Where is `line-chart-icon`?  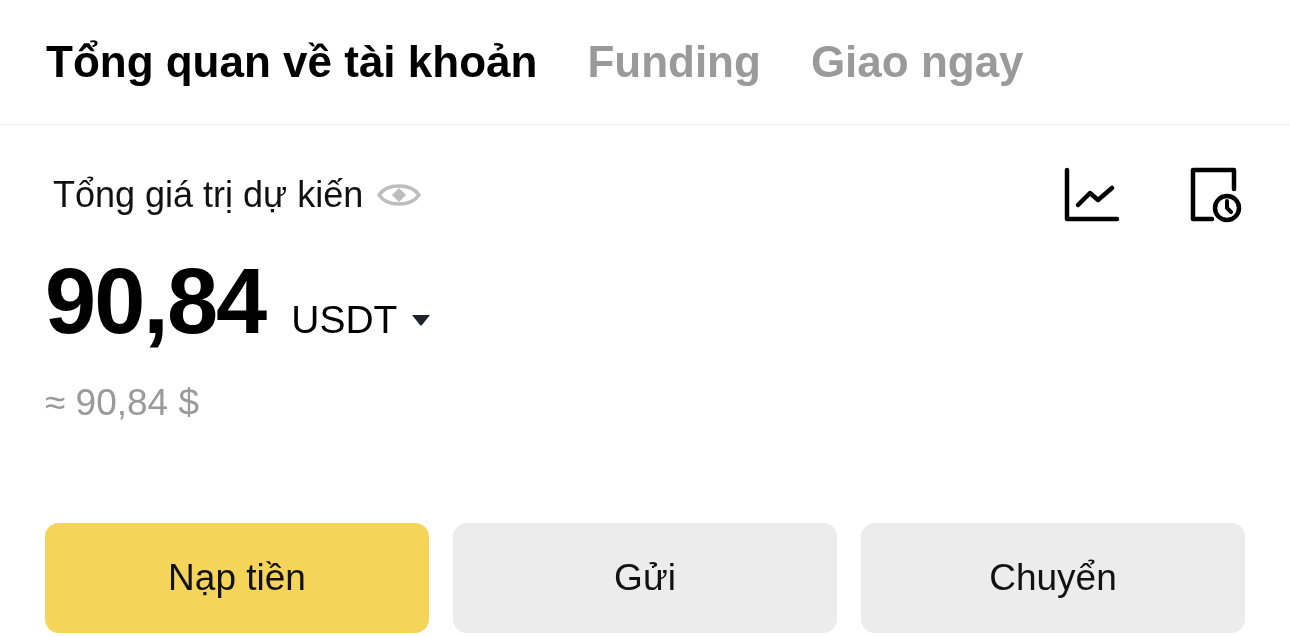 line-chart-icon is located at coordinates (1092, 195).